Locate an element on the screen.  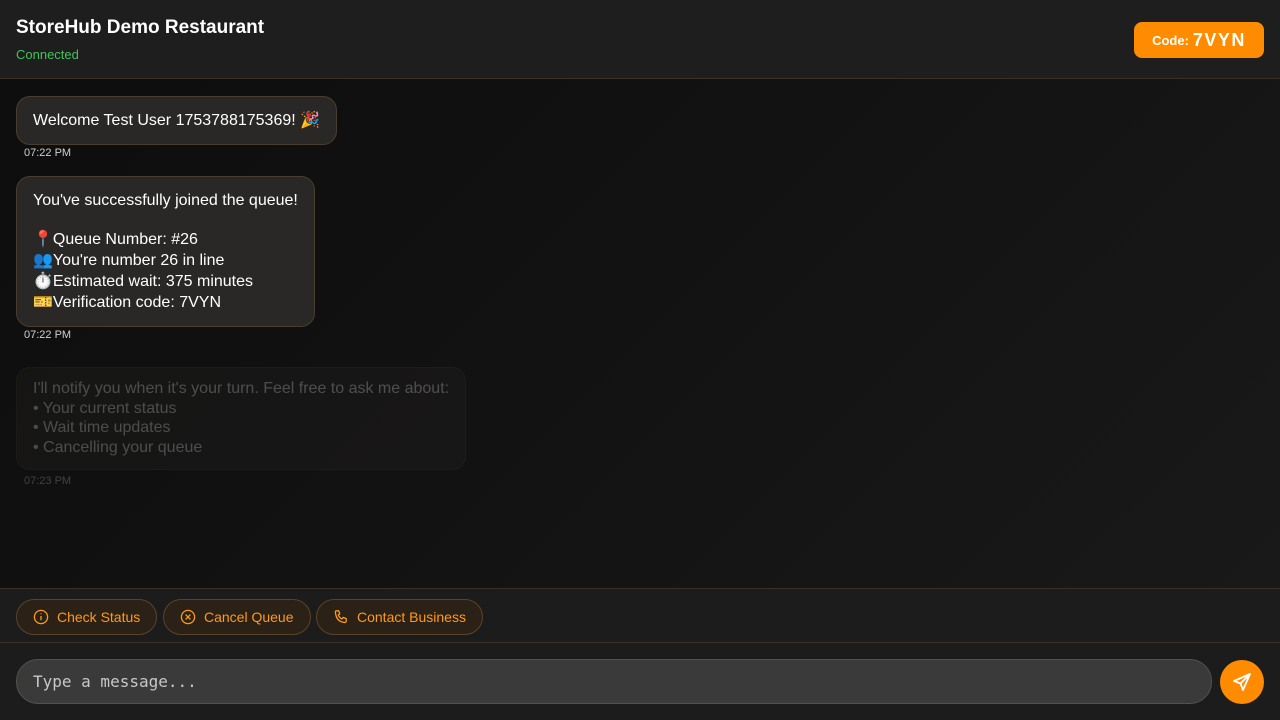
help-item-wait: • Wait time updates is located at coordinates (102, 427).